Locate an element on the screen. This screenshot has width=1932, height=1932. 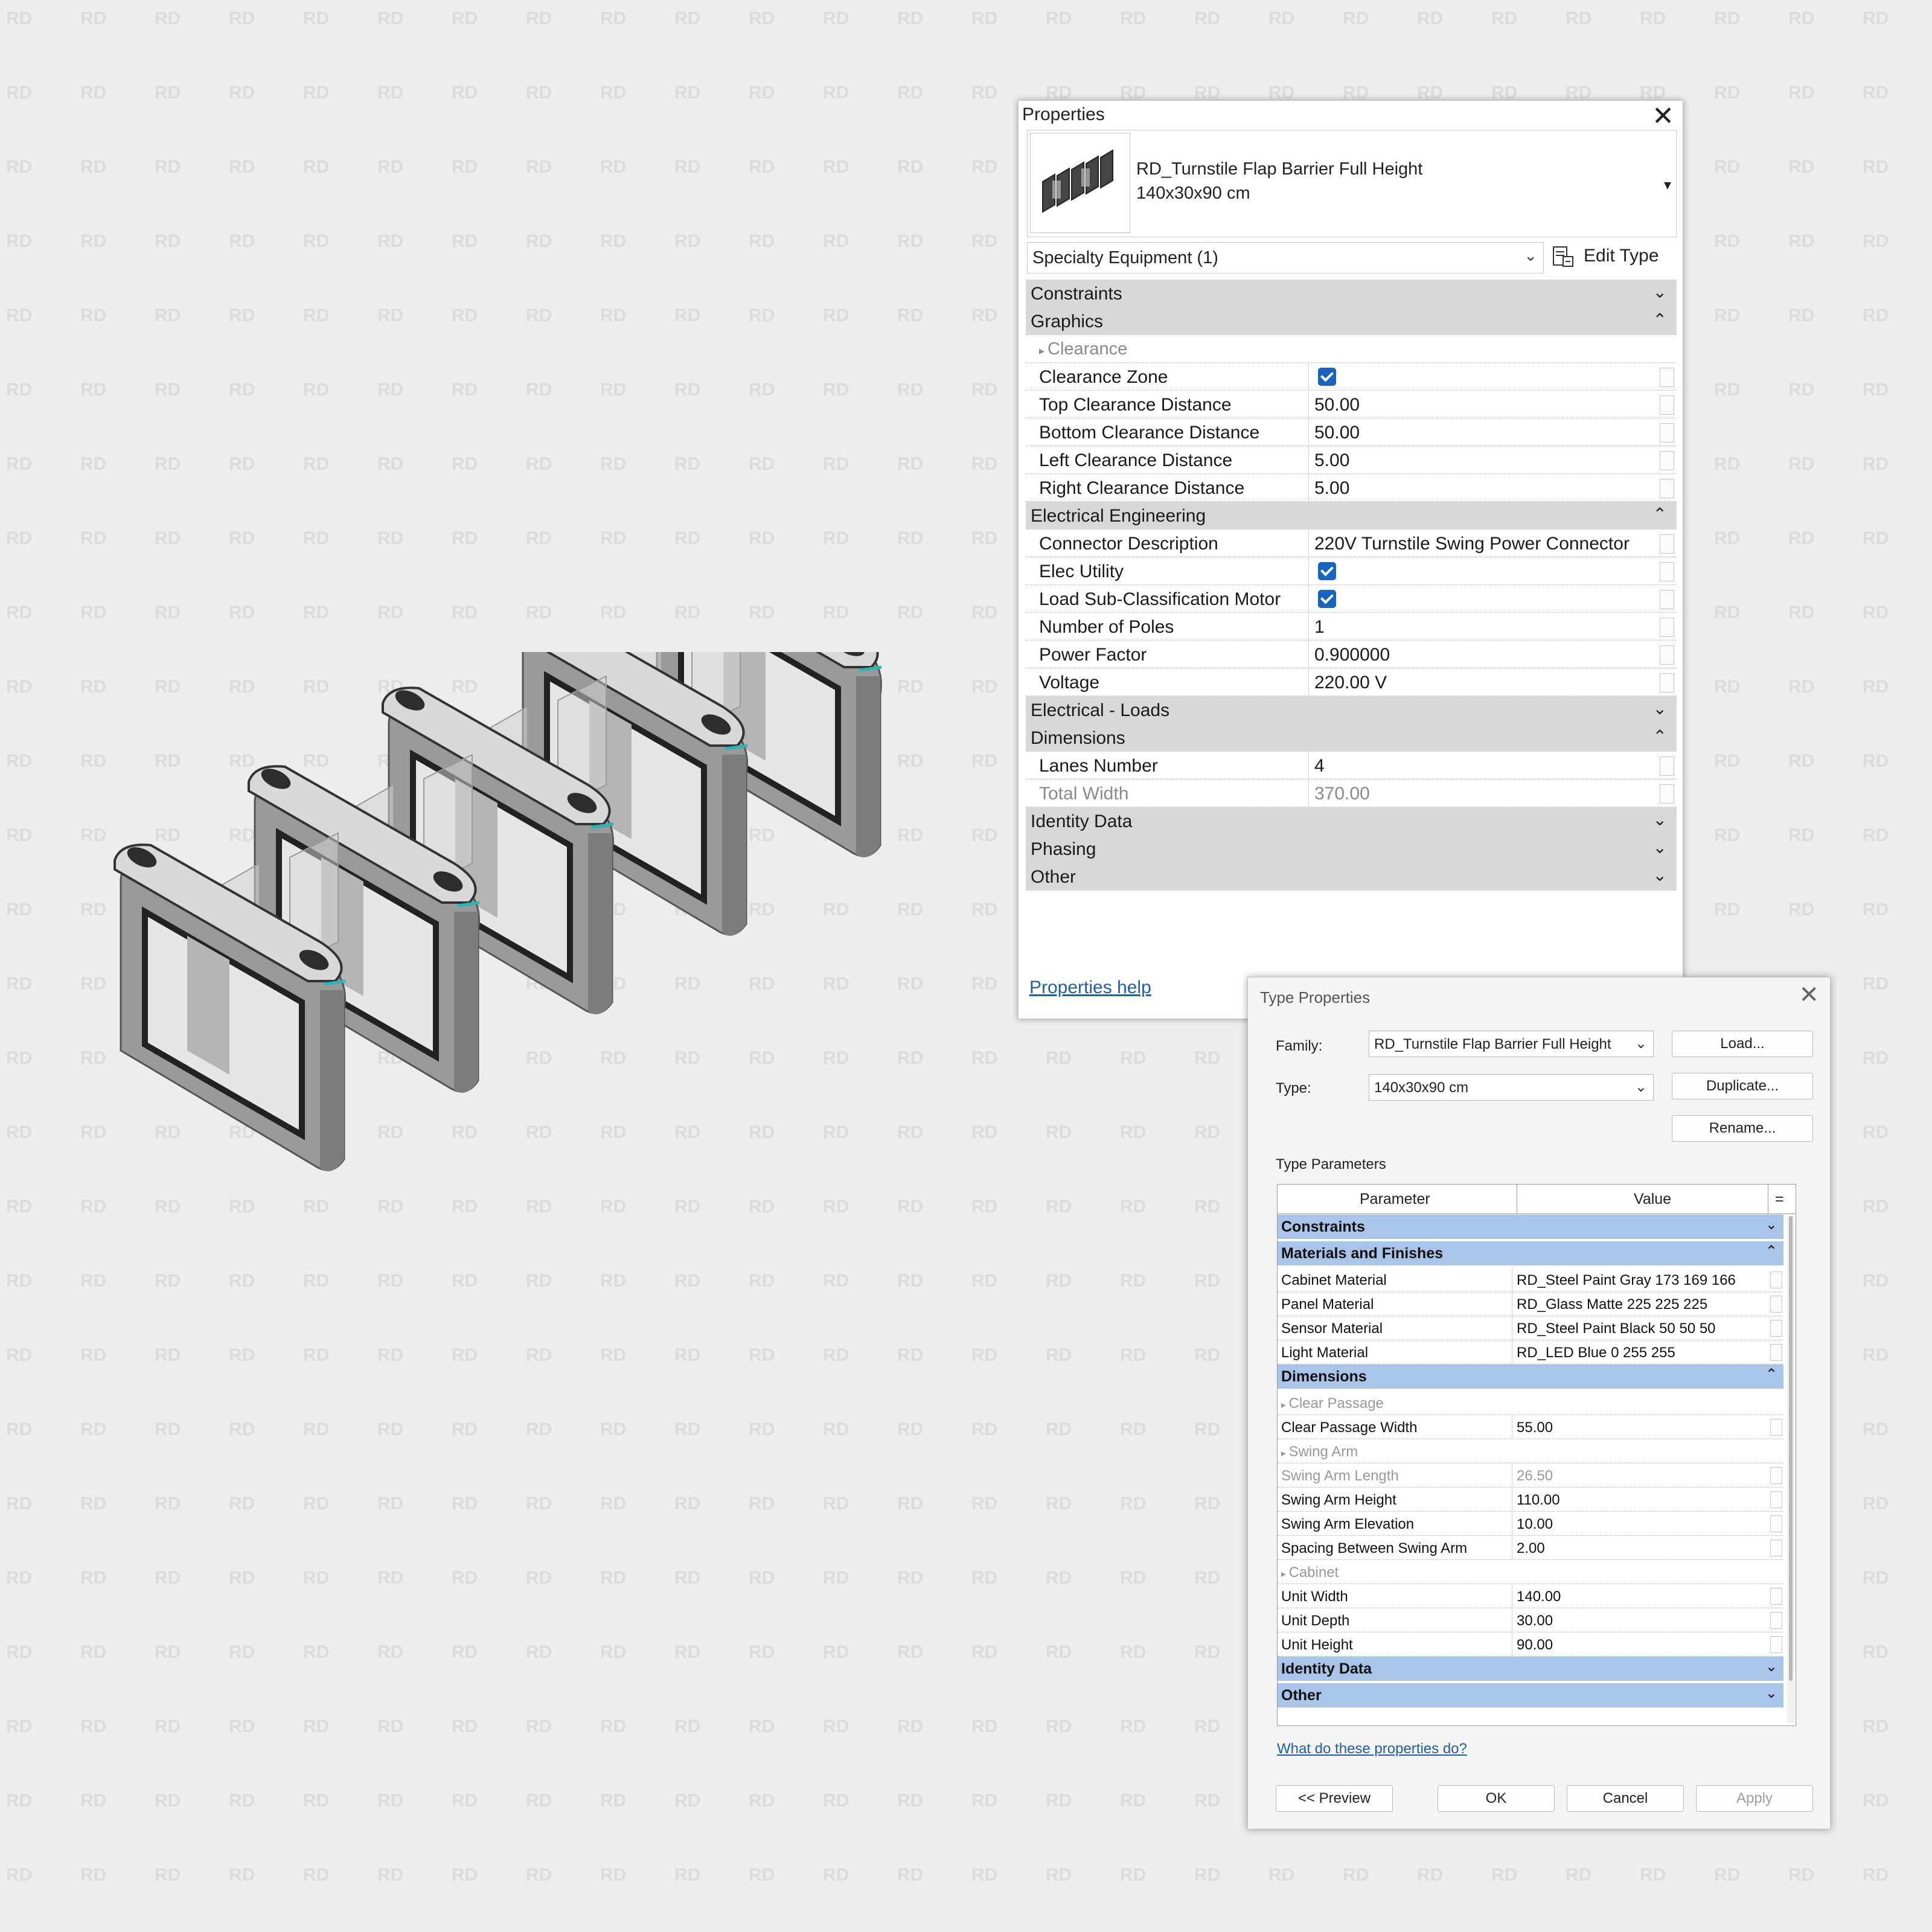
property-value: 220.00 V is located at coordinates (1350, 683).